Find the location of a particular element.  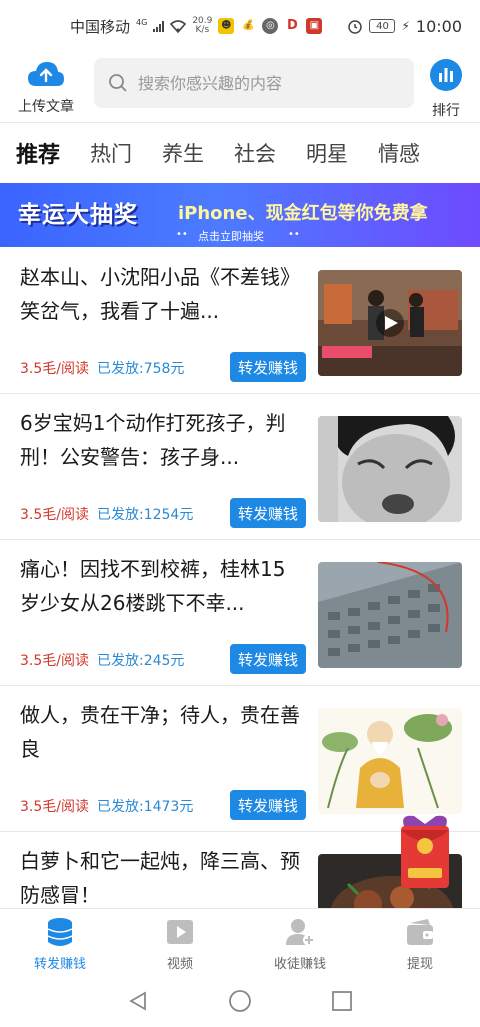

article-meta: 3.5毛/阅读 已发放:245元 is located at coordinates (102, 660).